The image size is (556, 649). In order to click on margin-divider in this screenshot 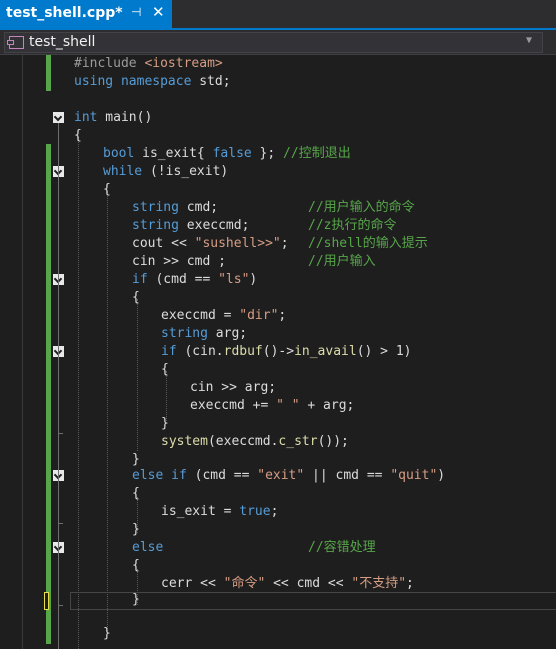, I will do `click(22, 352)`.